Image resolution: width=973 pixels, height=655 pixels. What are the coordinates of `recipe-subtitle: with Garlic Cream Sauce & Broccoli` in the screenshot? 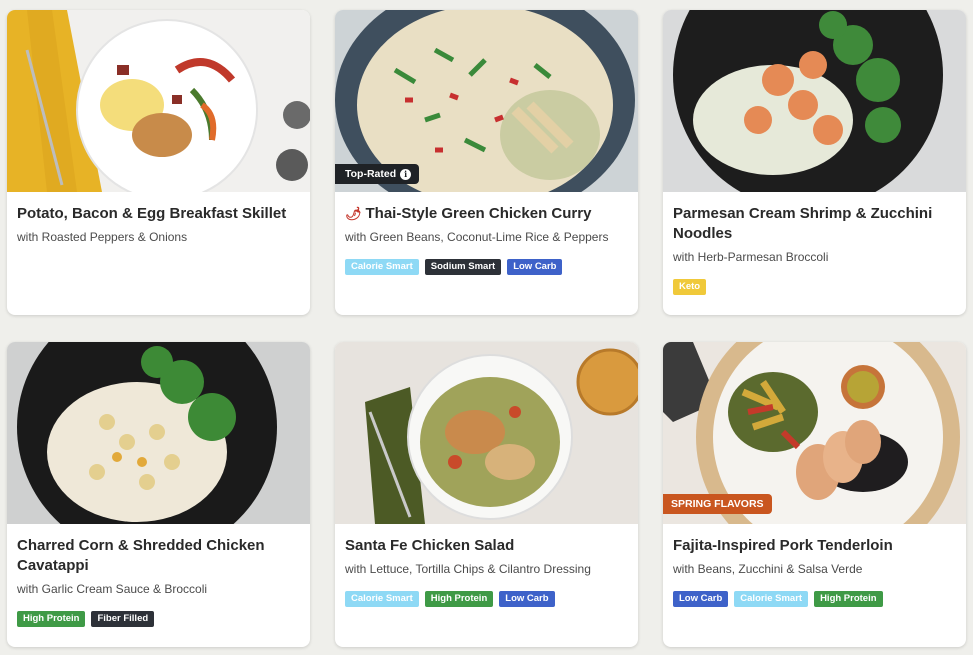 It's located at (112, 589).